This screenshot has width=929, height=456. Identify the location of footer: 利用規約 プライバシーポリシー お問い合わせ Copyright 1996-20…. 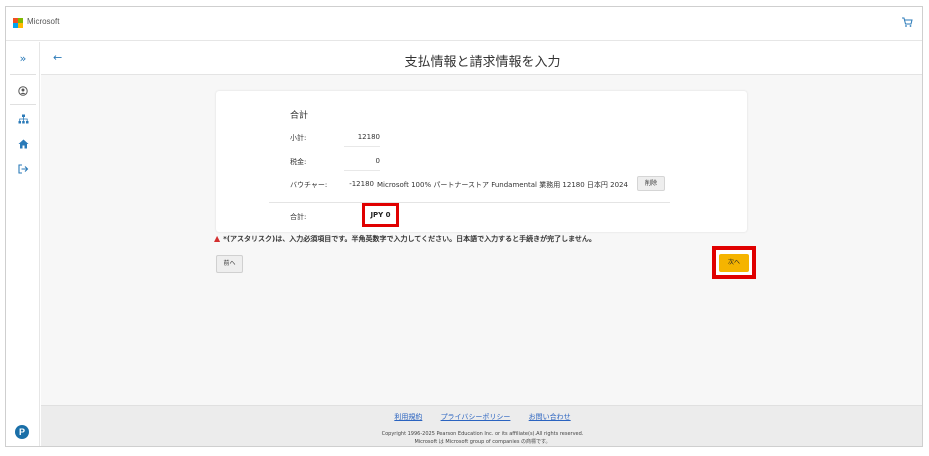
(481, 425).